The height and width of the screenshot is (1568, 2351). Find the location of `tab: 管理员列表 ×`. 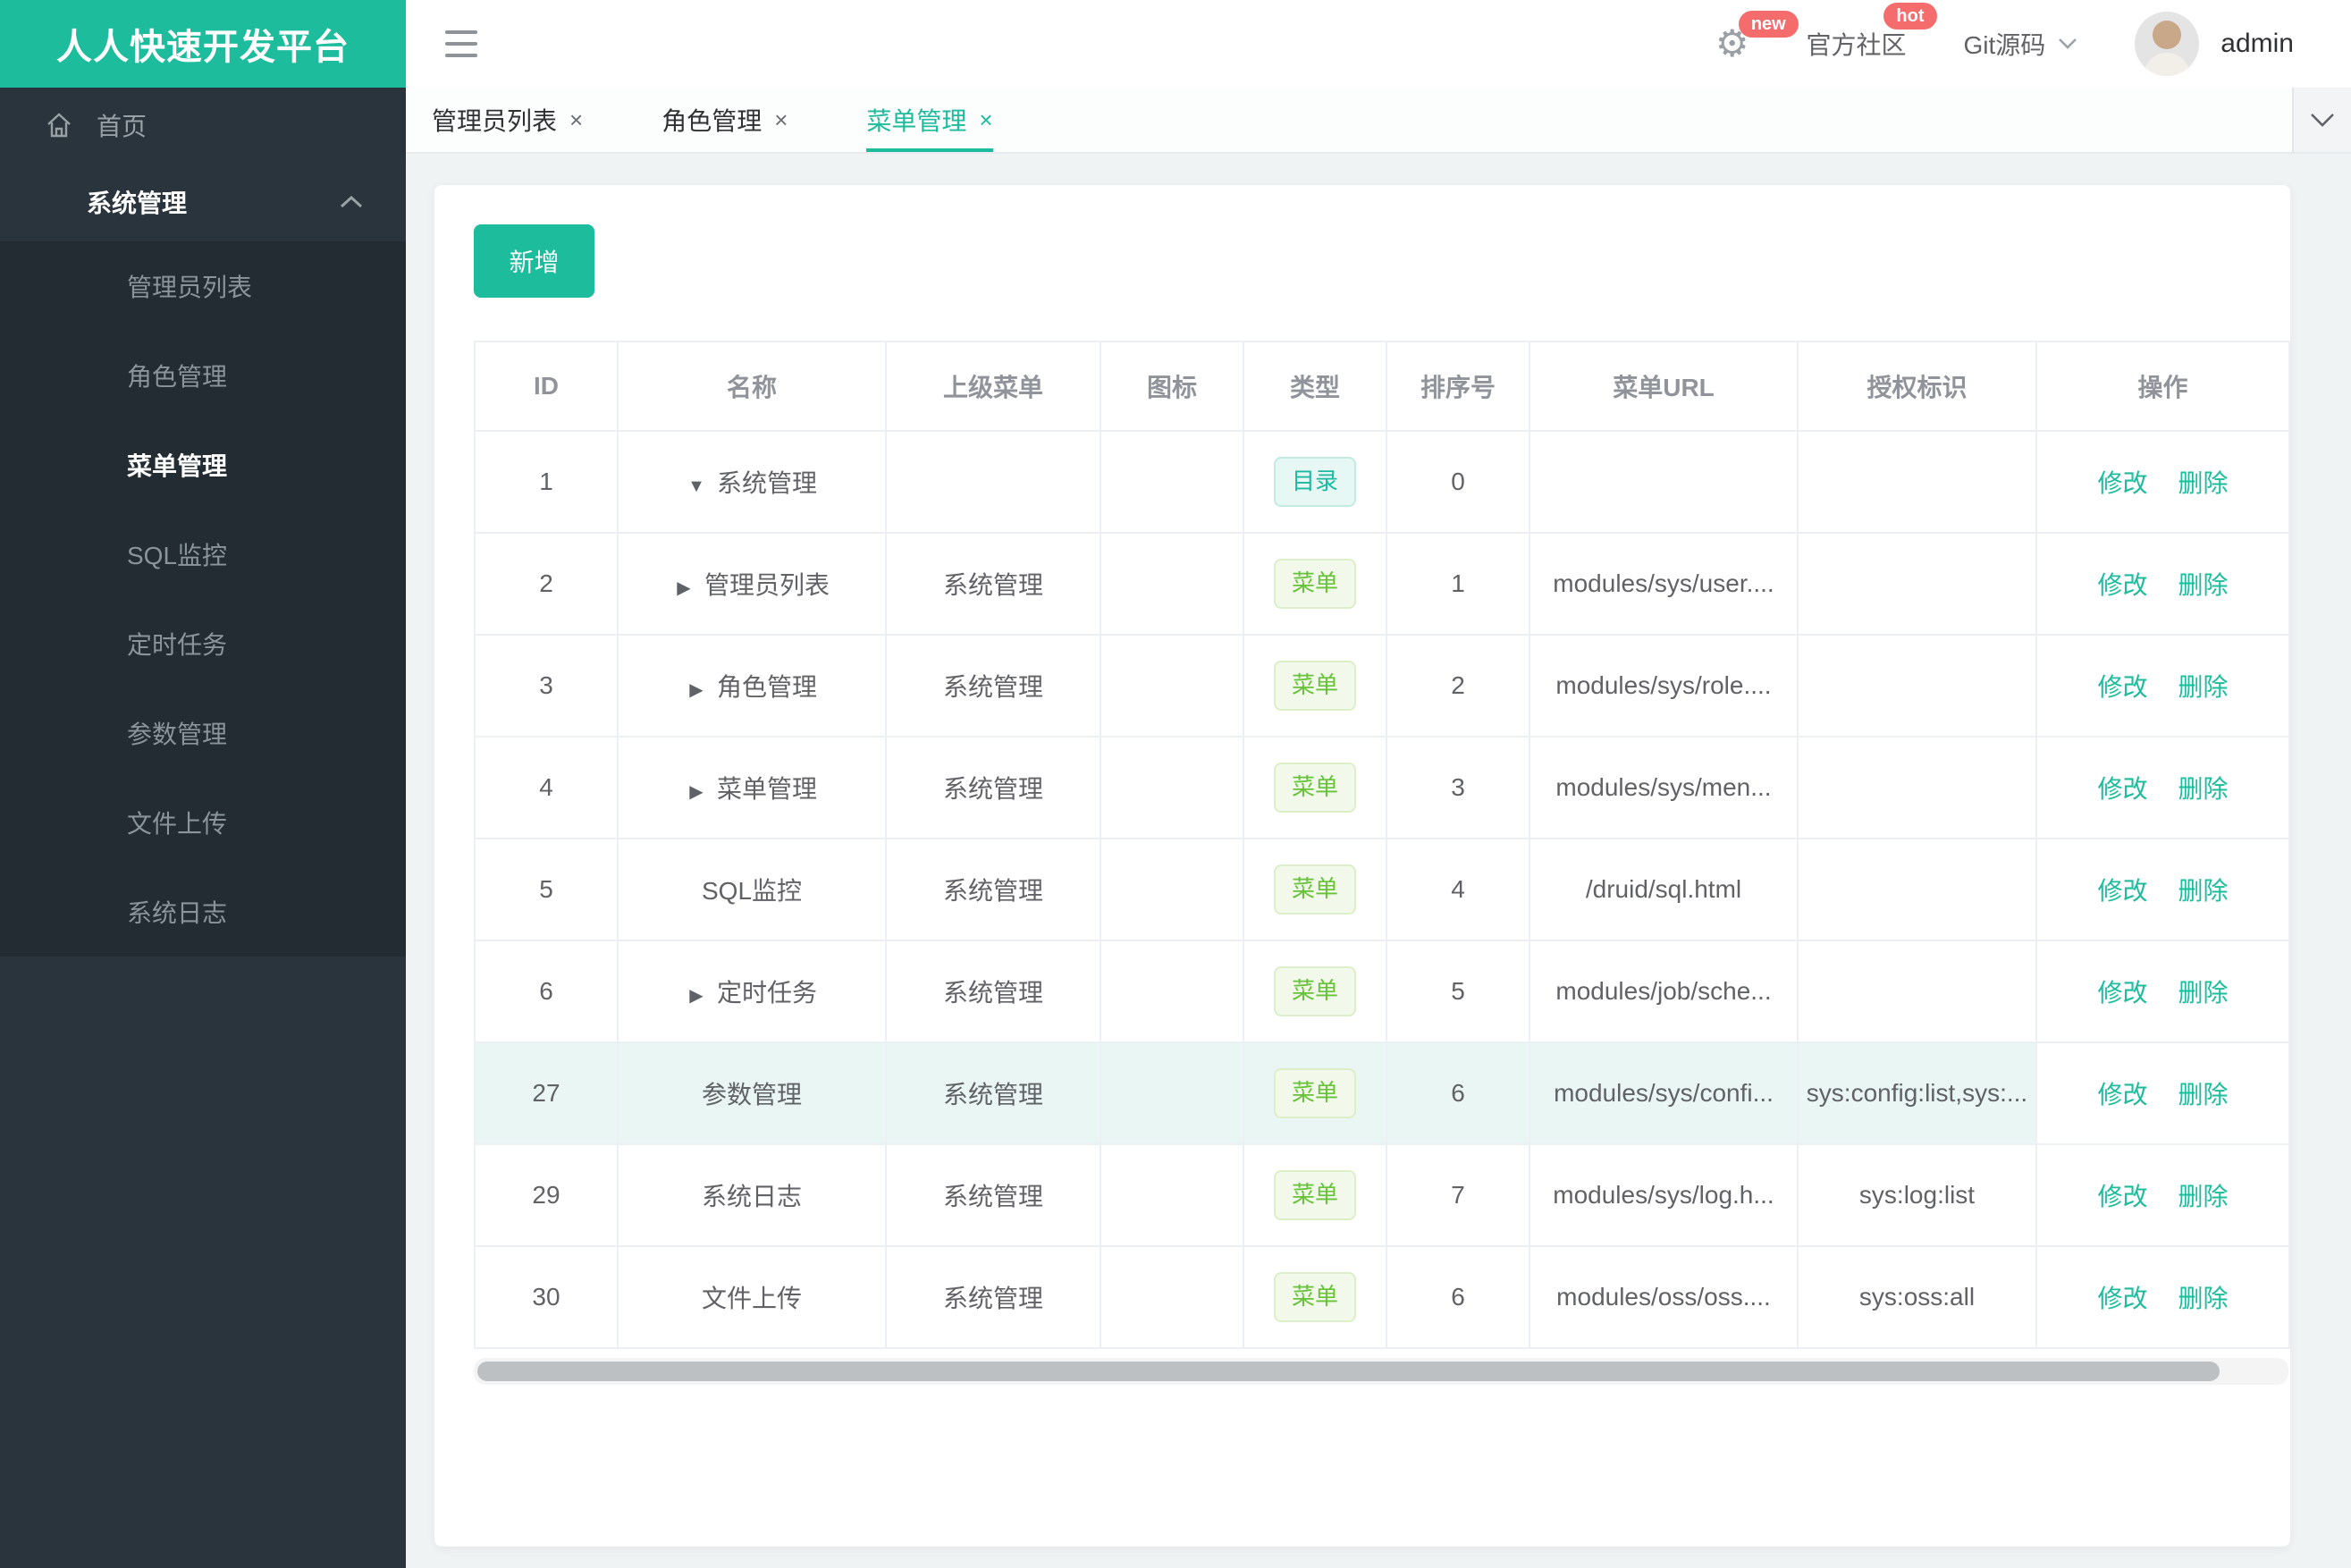

tab: 管理员列表 × is located at coordinates (507, 120).